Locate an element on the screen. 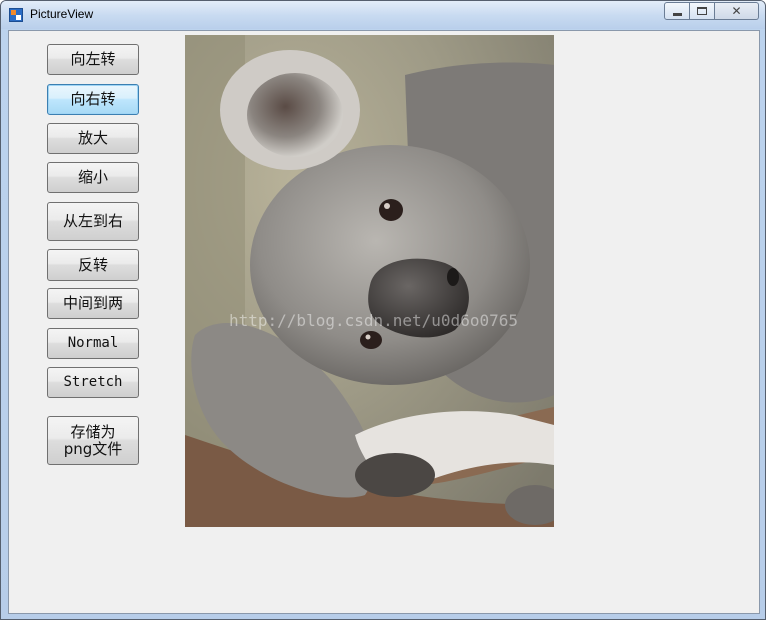 Image resolution: width=766 pixels, height=620 pixels. window-controls: ✕ is located at coordinates (711, 11).